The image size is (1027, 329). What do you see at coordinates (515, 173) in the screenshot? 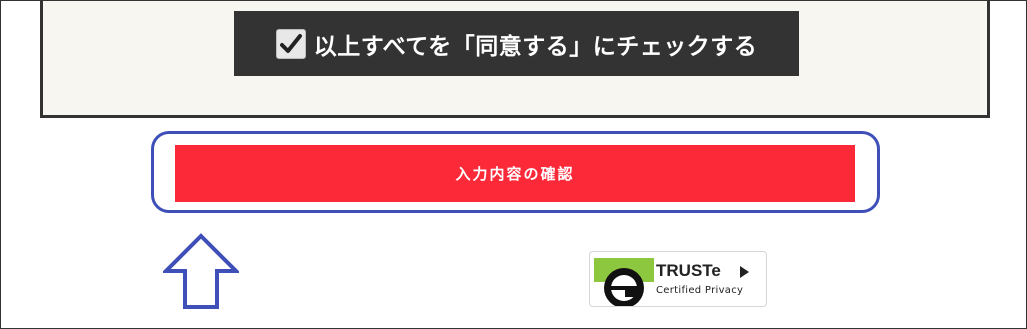
I see `confirm-input-button: 入力内容の確認` at bounding box center [515, 173].